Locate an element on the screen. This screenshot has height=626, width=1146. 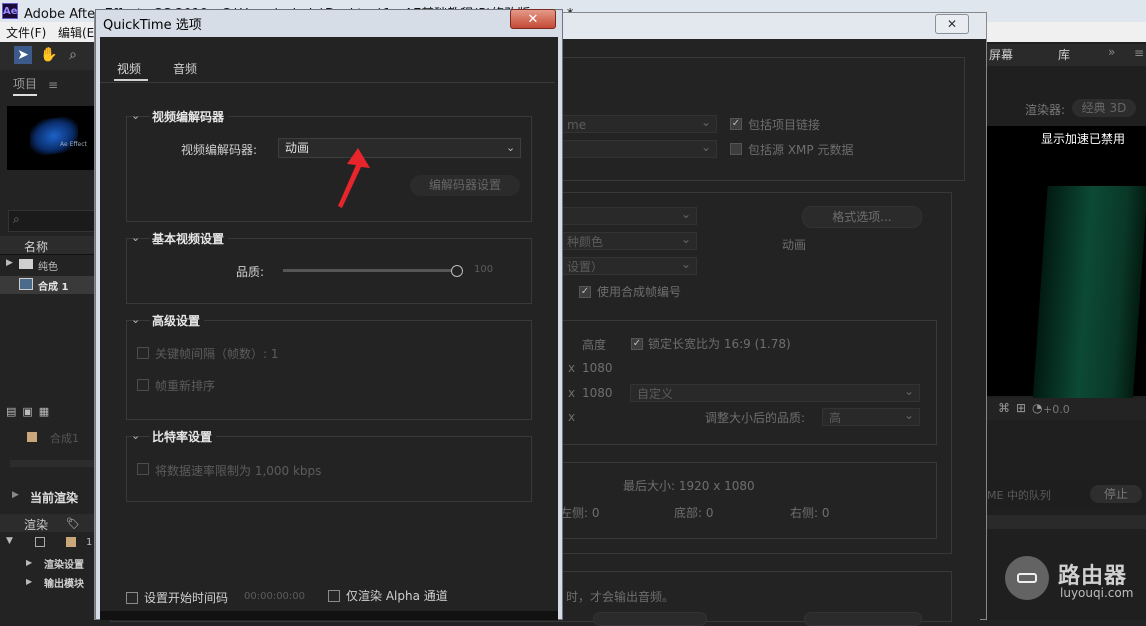
thumbnail-glow is located at coordinates (54, 136).